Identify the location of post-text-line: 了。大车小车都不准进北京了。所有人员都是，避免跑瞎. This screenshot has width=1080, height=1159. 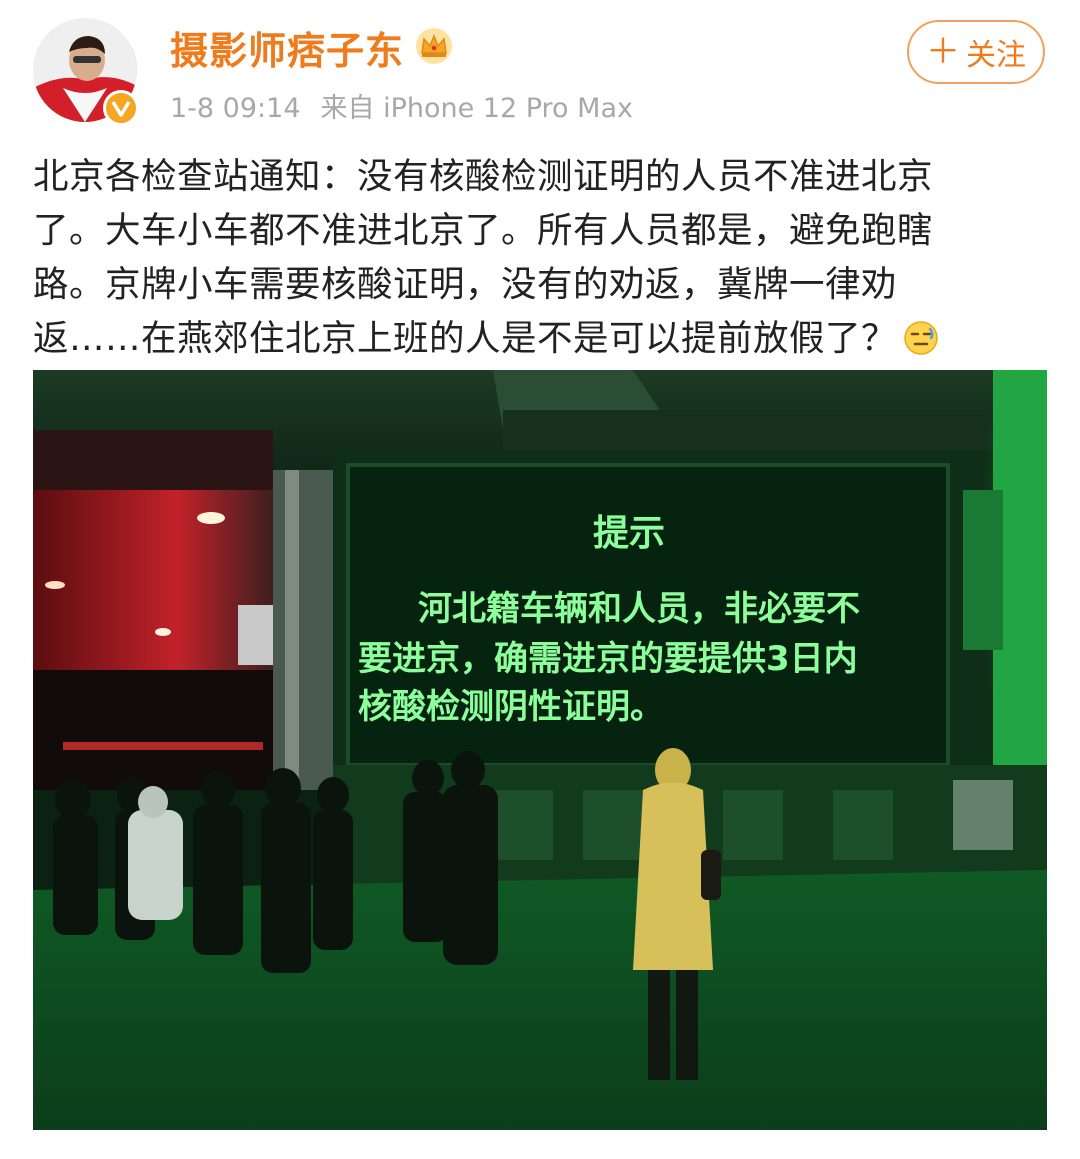
(483, 230).